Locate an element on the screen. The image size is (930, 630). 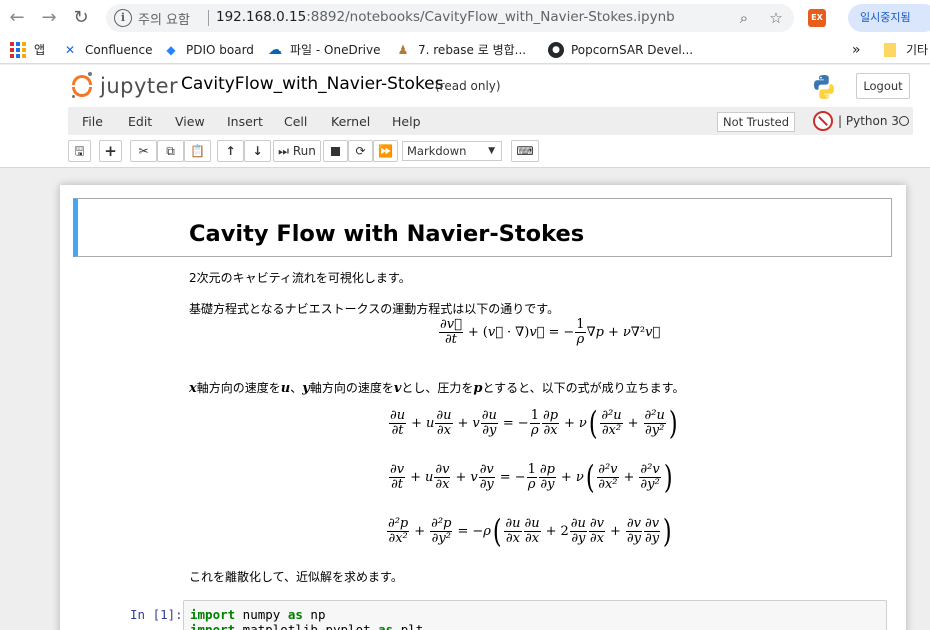
bookmark-label: 기타 is located at coordinates (917, 50).